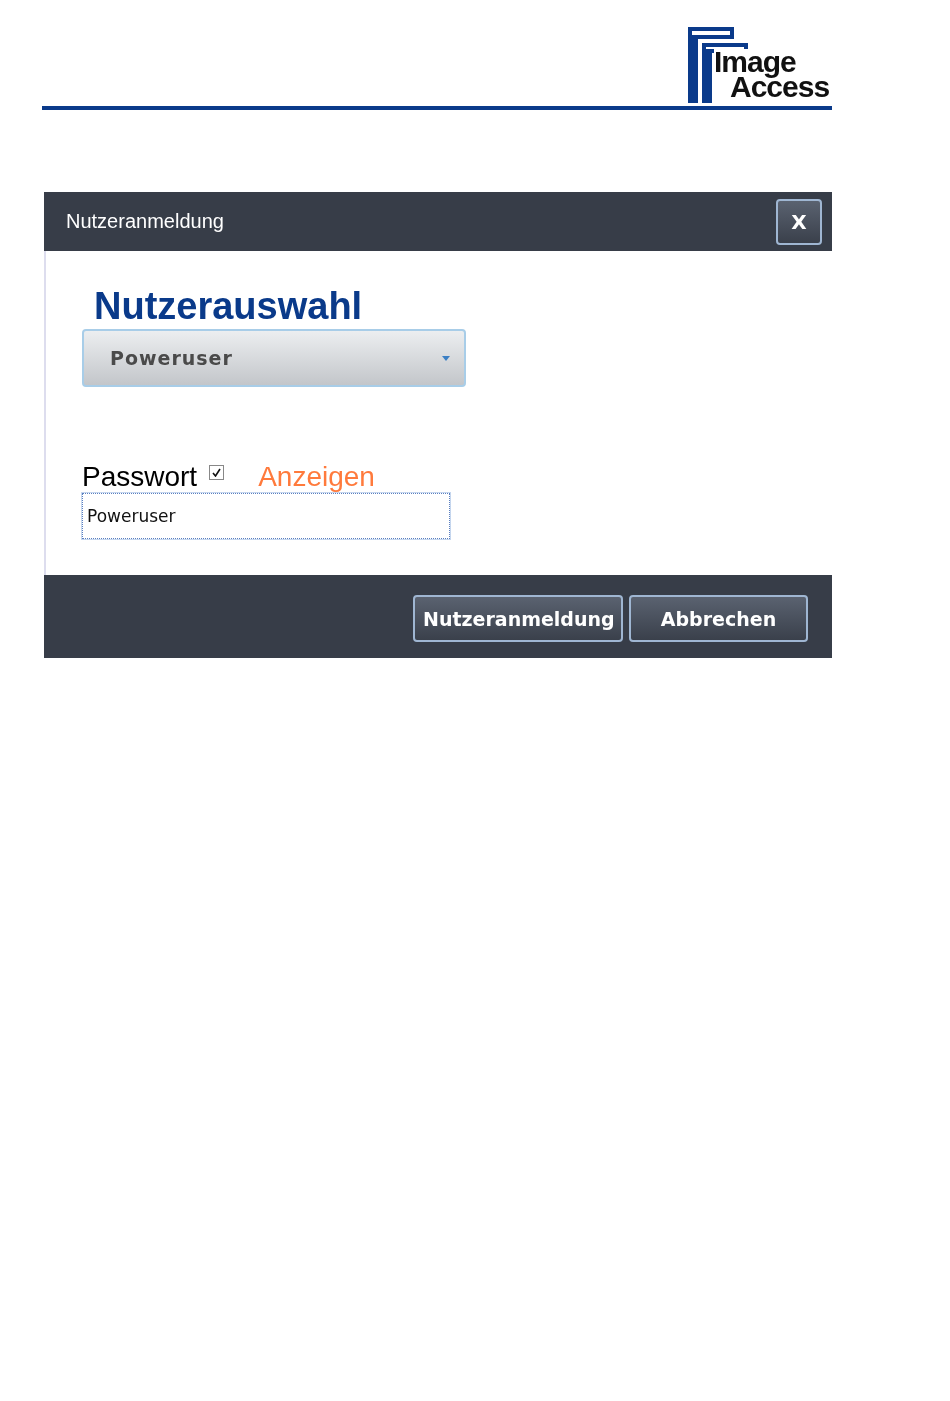 Image resolution: width=950 pixels, height=1401 pixels. I want to click on login-button: Nutzeranmeldung, so click(518, 618).